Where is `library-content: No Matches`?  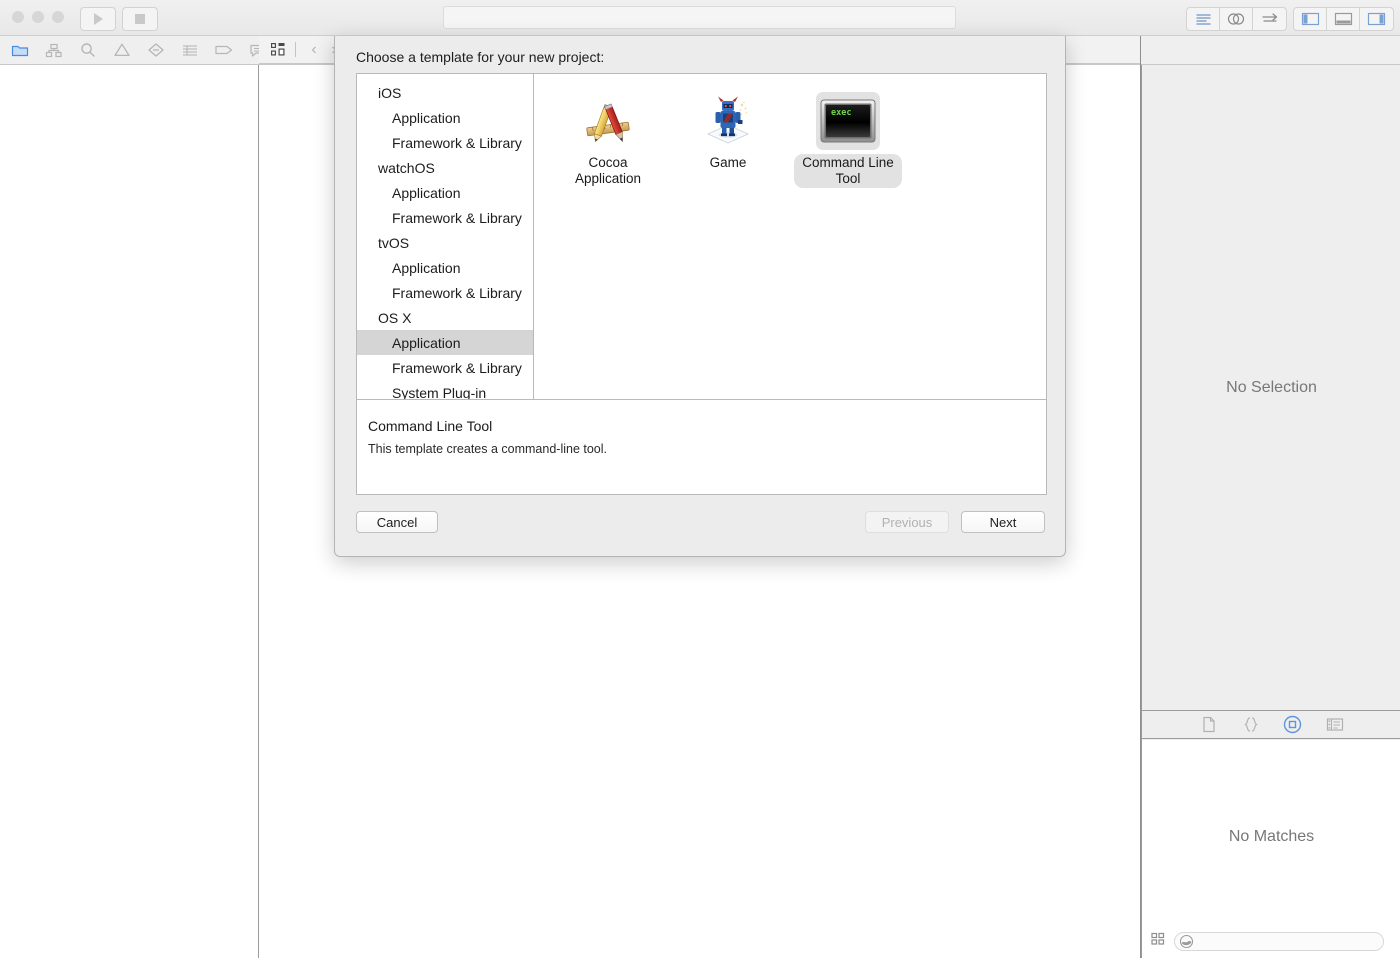 library-content: No Matches is located at coordinates (1271, 836).